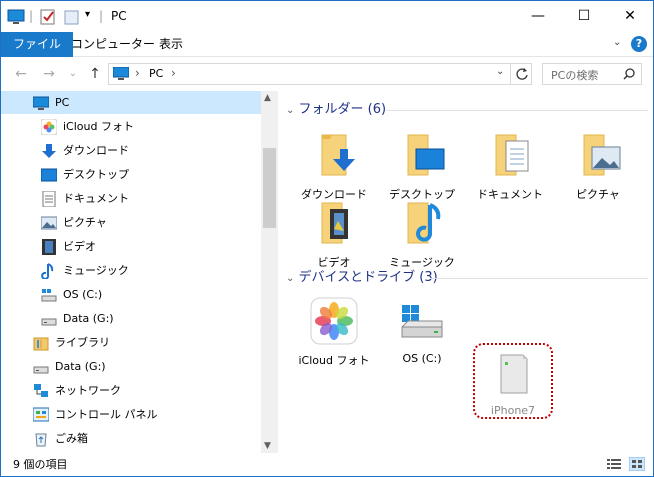 The width and height of the screenshot is (654, 477). Describe the element at coordinates (602, 155) in the screenshot. I see `pictures-folder-icon` at that location.